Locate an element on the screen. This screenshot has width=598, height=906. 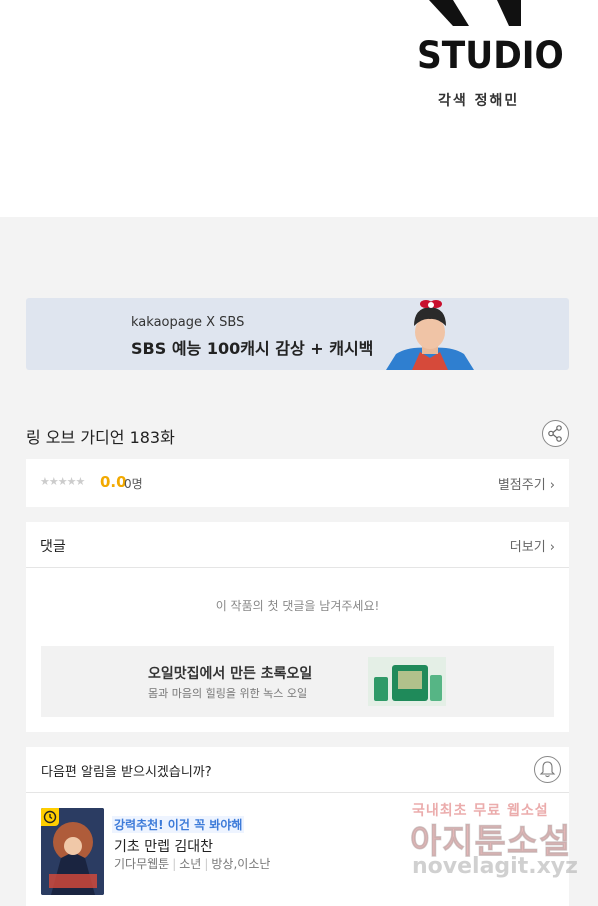
rate-button: 별점주기 › is located at coordinates (526, 483).